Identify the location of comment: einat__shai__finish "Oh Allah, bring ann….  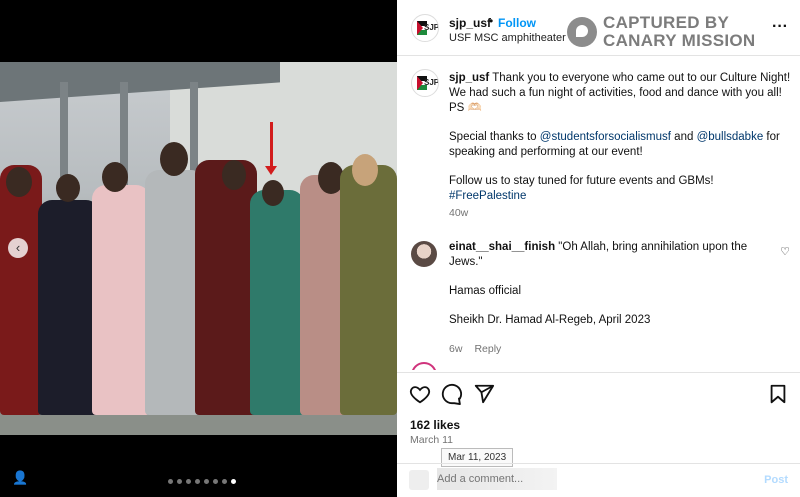
(614, 298).